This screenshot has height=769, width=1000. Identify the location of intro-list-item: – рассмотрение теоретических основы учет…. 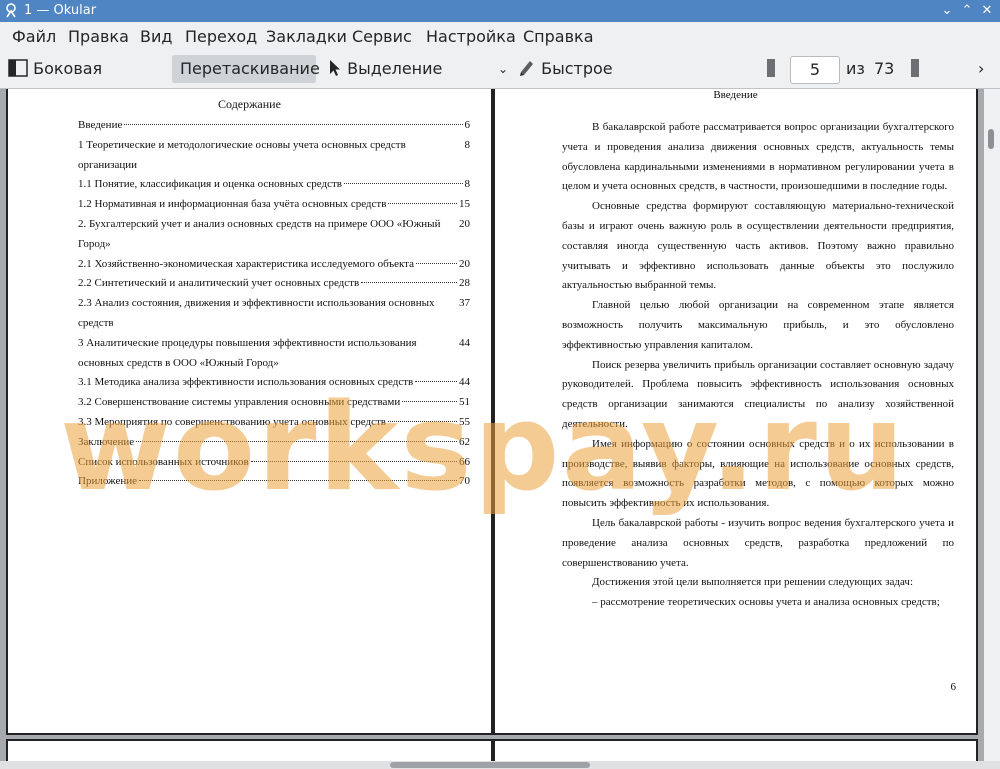
(766, 602).